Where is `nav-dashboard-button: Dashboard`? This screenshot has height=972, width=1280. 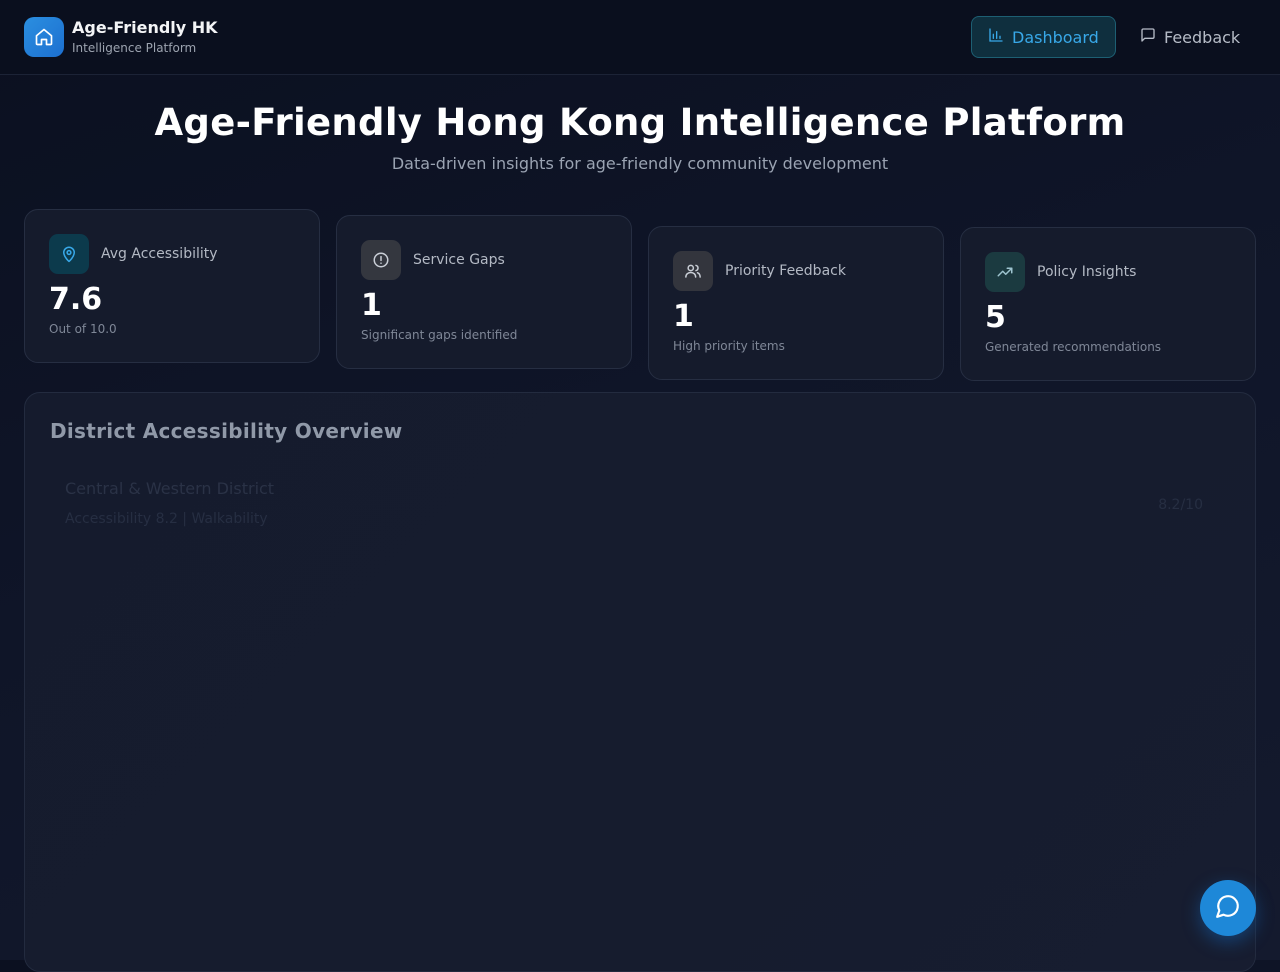
nav-dashboard-button: Dashboard is located at coordinates (1043, 37).